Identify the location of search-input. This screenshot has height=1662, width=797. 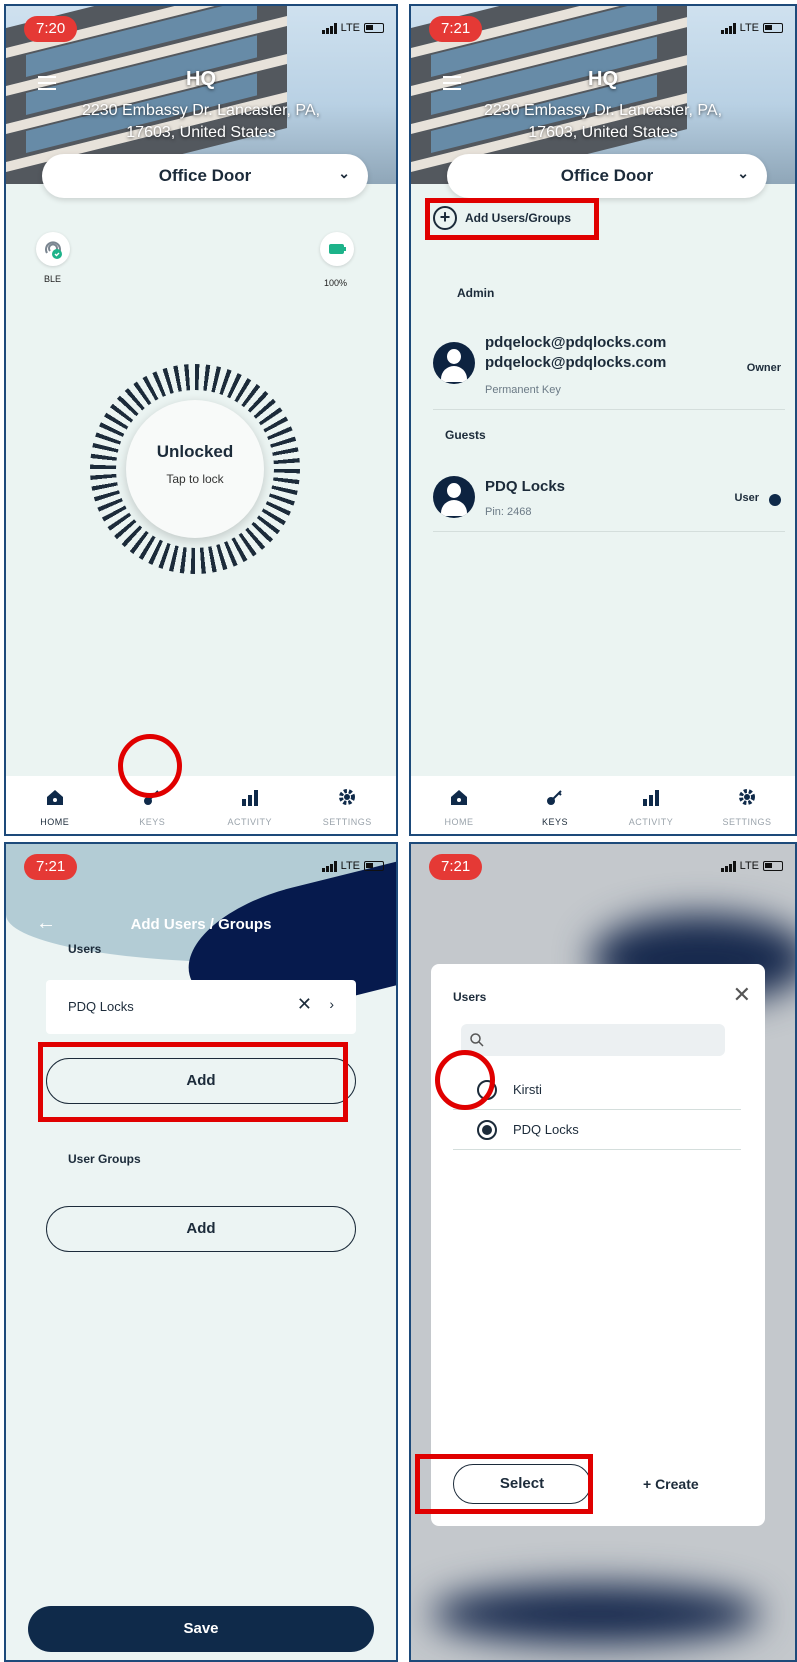
(593, 1040).